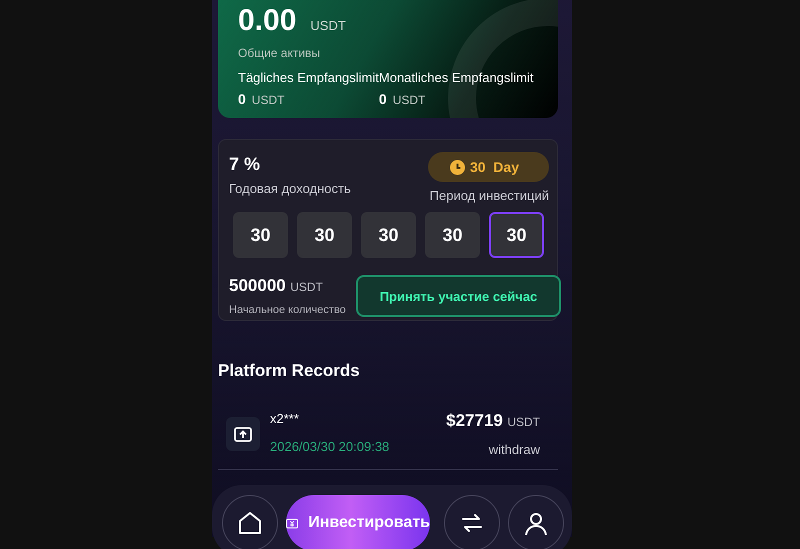 This screenshot has width=800, height=549. What do you see at coordinates (285, 418) in the screenshot?
I see `record-user: x2***` at bounding box center [285, 418].